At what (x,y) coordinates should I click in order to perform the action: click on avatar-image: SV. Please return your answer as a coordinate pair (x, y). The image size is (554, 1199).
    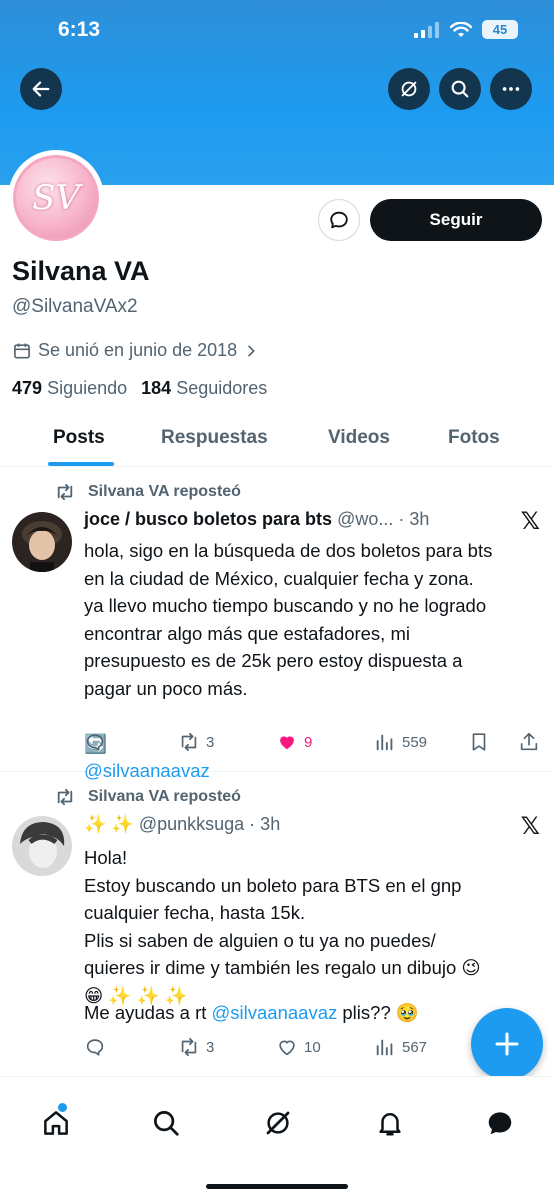
    Looking at the image, I should click on (56, 198).